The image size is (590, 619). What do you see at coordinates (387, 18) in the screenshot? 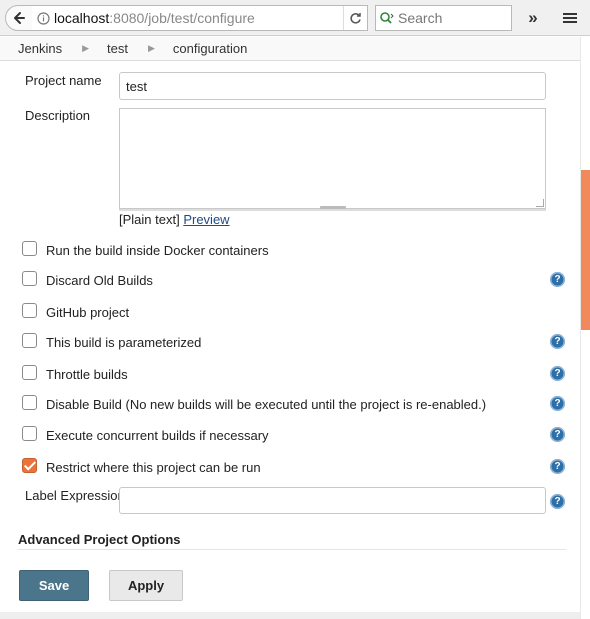
I see `search-icon` at bounding box center [387, 18].